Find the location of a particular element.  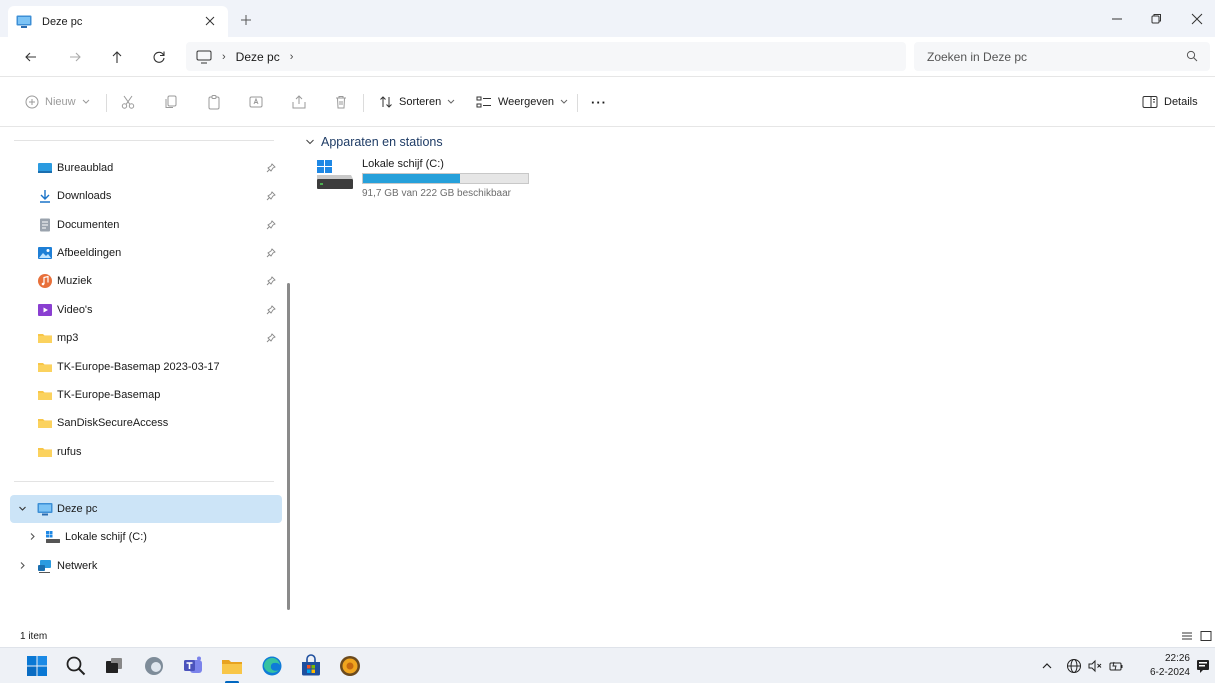

new-button: Nieuw is located at coordinates (57, 102).